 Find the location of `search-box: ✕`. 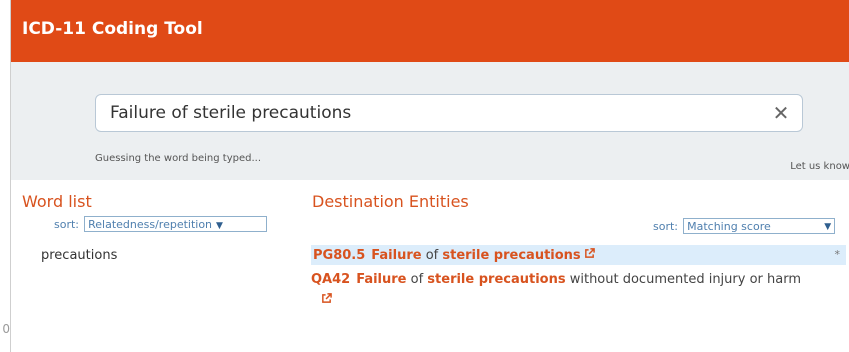

search-box: ✕ is located at coordinates (449, 113).